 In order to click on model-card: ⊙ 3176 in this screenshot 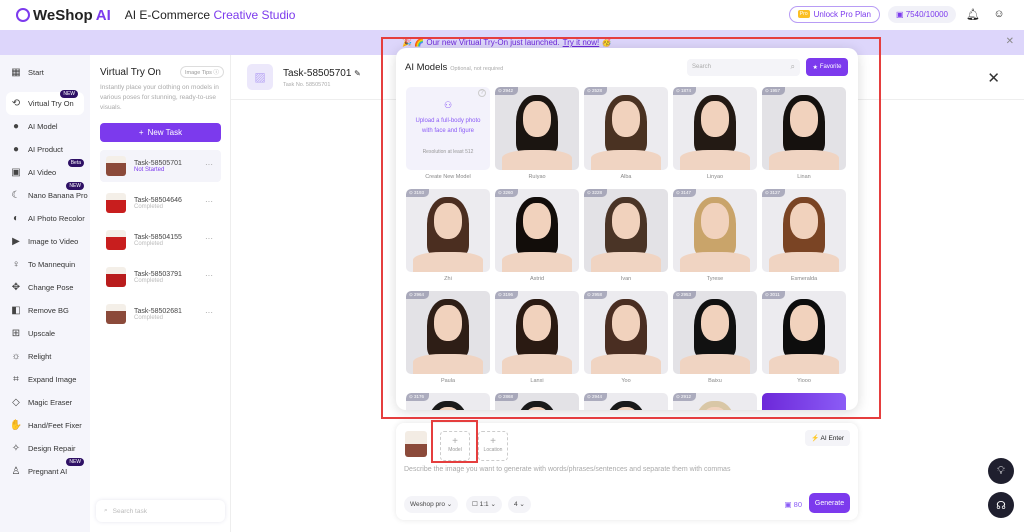, I will do `click(448, 401)`.